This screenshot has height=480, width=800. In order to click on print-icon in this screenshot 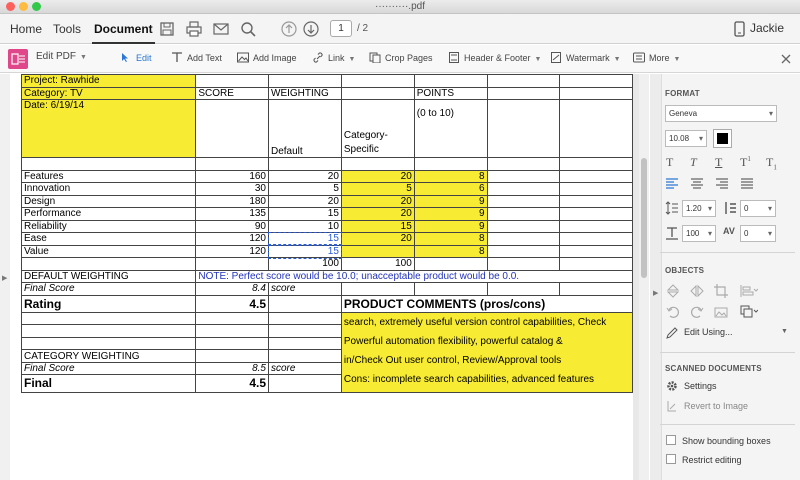, I will do `click(194, 29)`.